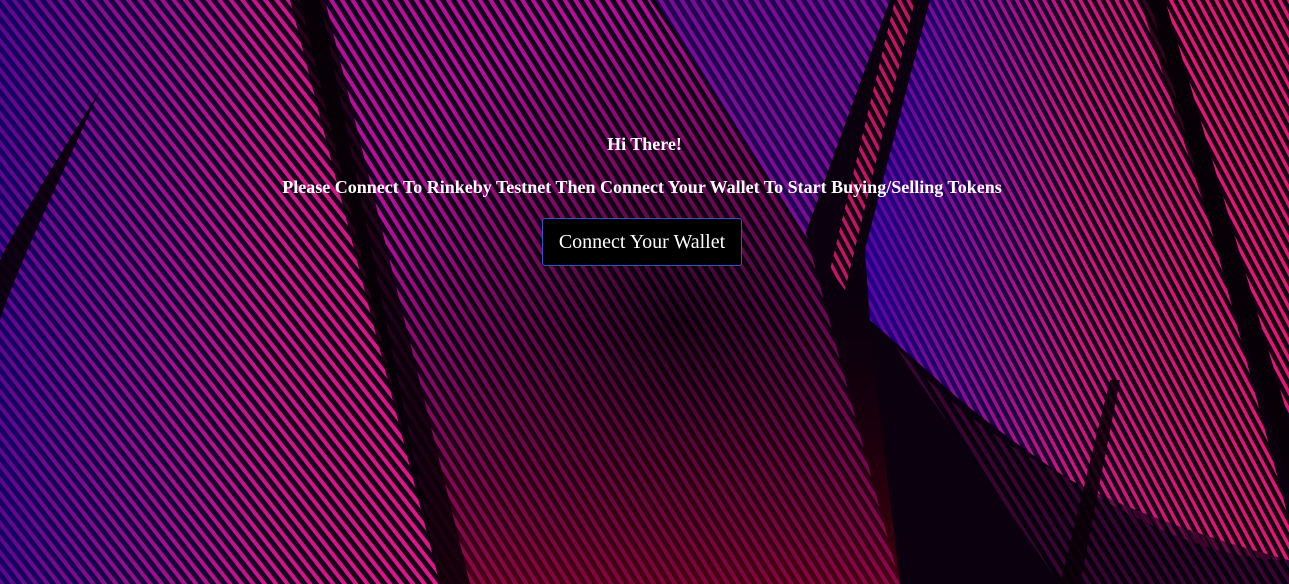 This screenshot has width=1289, height=584. Describe the element at coordinates (644, 144) in the screenshot. I see `greeting-heading: Hi There!` at that location.